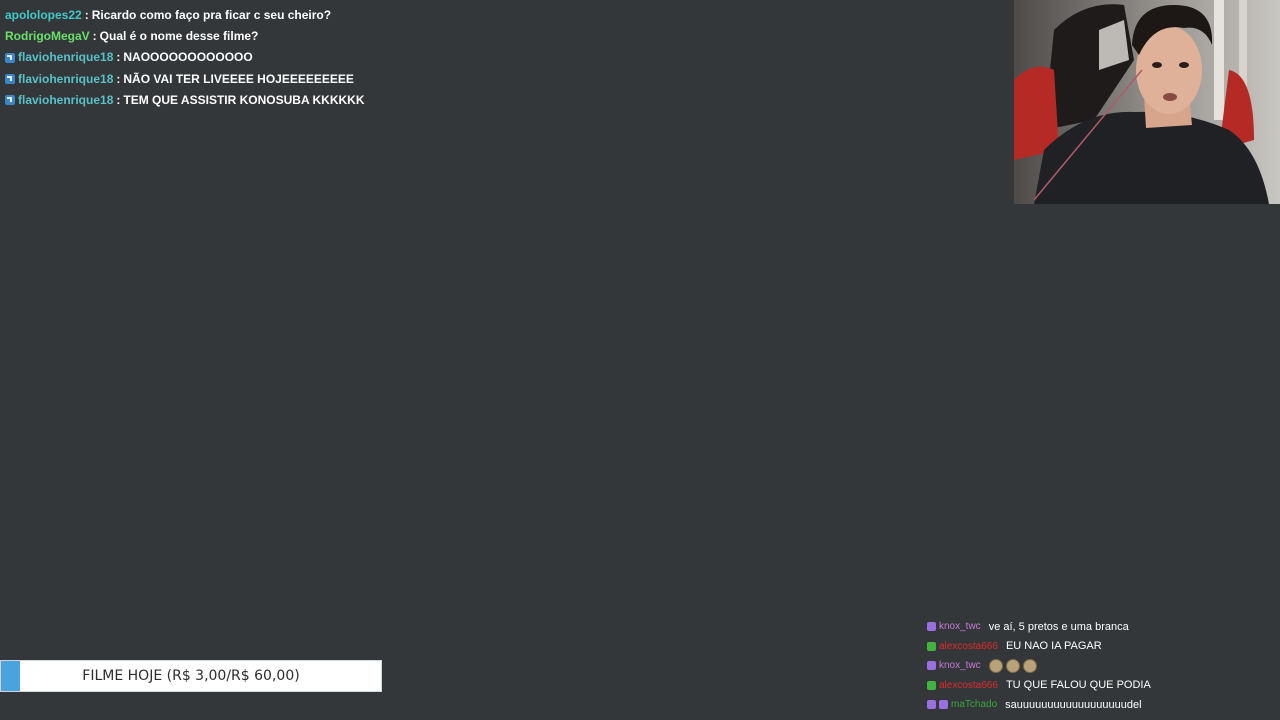 The width and height of the screenshot is (1280, 720). What do you see at coordinates (188, 57) in the screenshot?
I see `chat-text: NAOOOOOOOOOOOO` at bounding box center [188, 57].